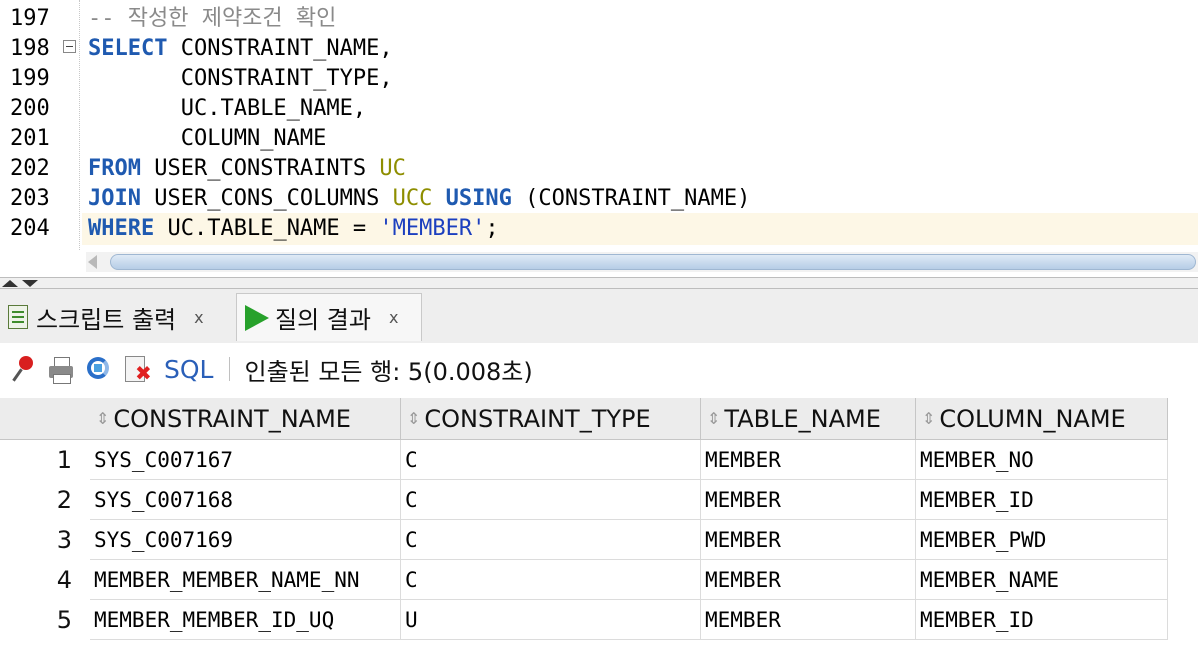 Image resolution: width=1198 pixels, height=660 pixels. What do you see at coordinates (323, 320) in the screenshot?
I see `tab-label: 질의 결과` at bounding box center [323, 320].